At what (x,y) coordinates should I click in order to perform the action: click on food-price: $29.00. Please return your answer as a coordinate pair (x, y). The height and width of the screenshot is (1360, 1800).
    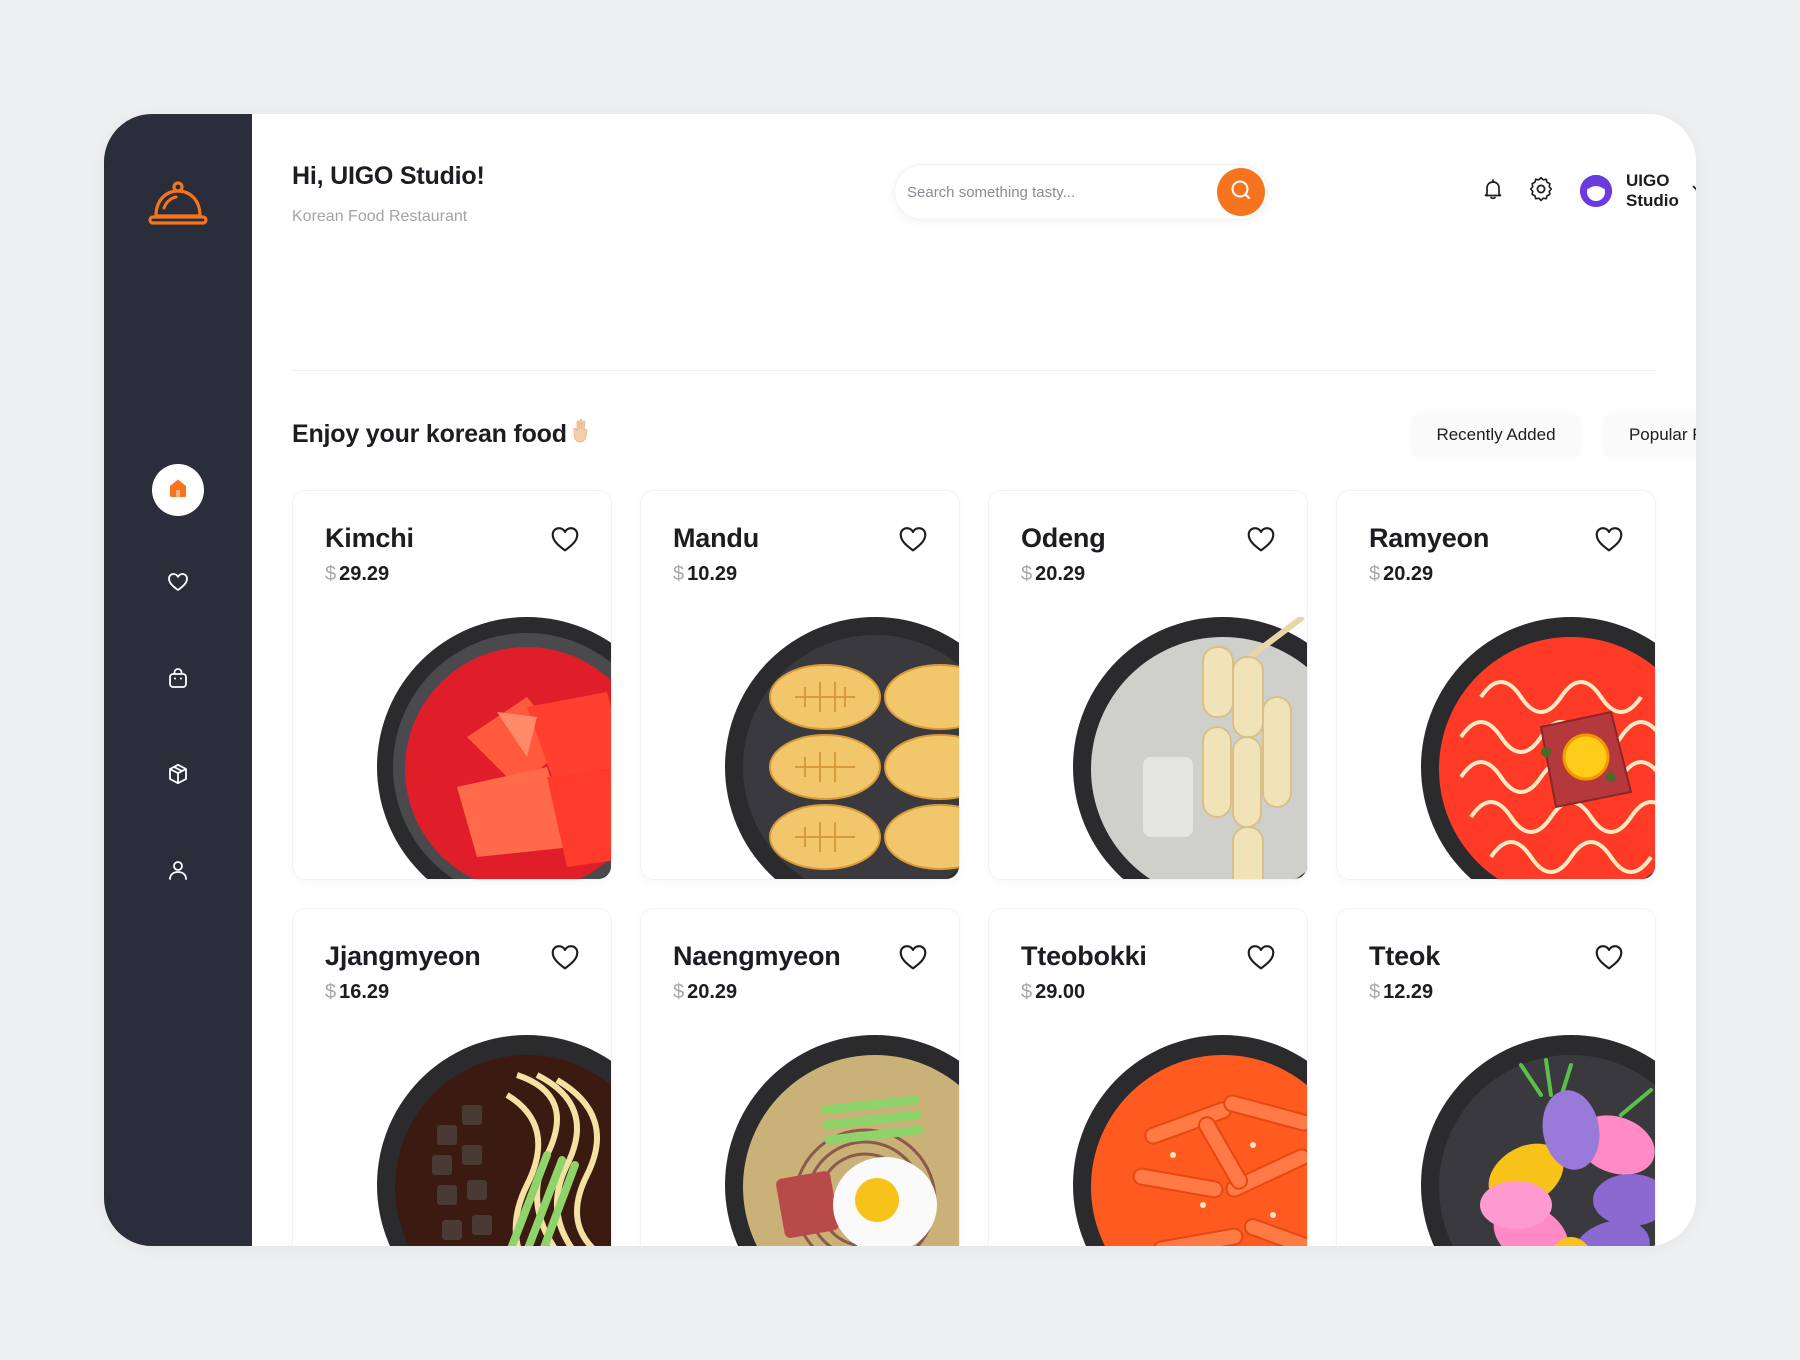
    Looking at the image, I should click on (1053, 992).